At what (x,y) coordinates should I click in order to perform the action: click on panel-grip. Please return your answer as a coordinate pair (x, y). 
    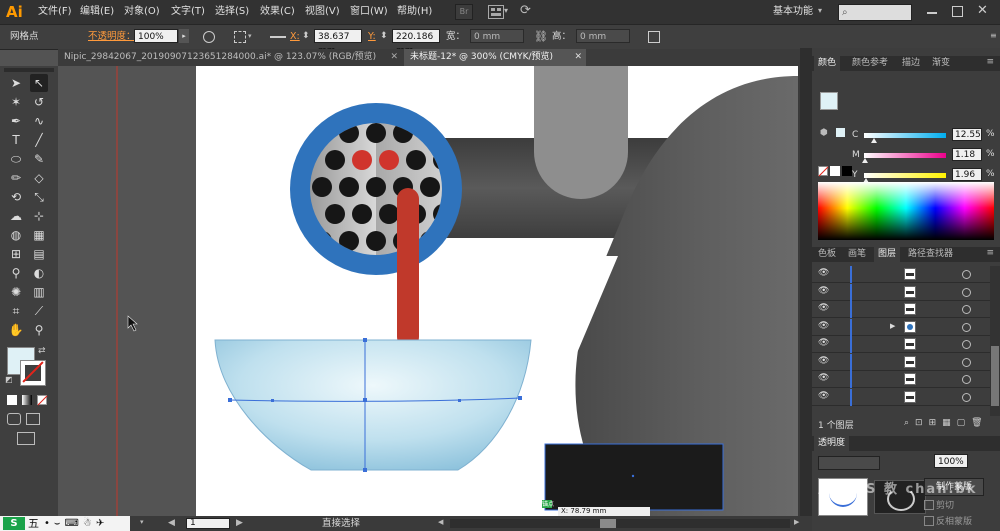
    Looking at the image, I should click on (29, 70).